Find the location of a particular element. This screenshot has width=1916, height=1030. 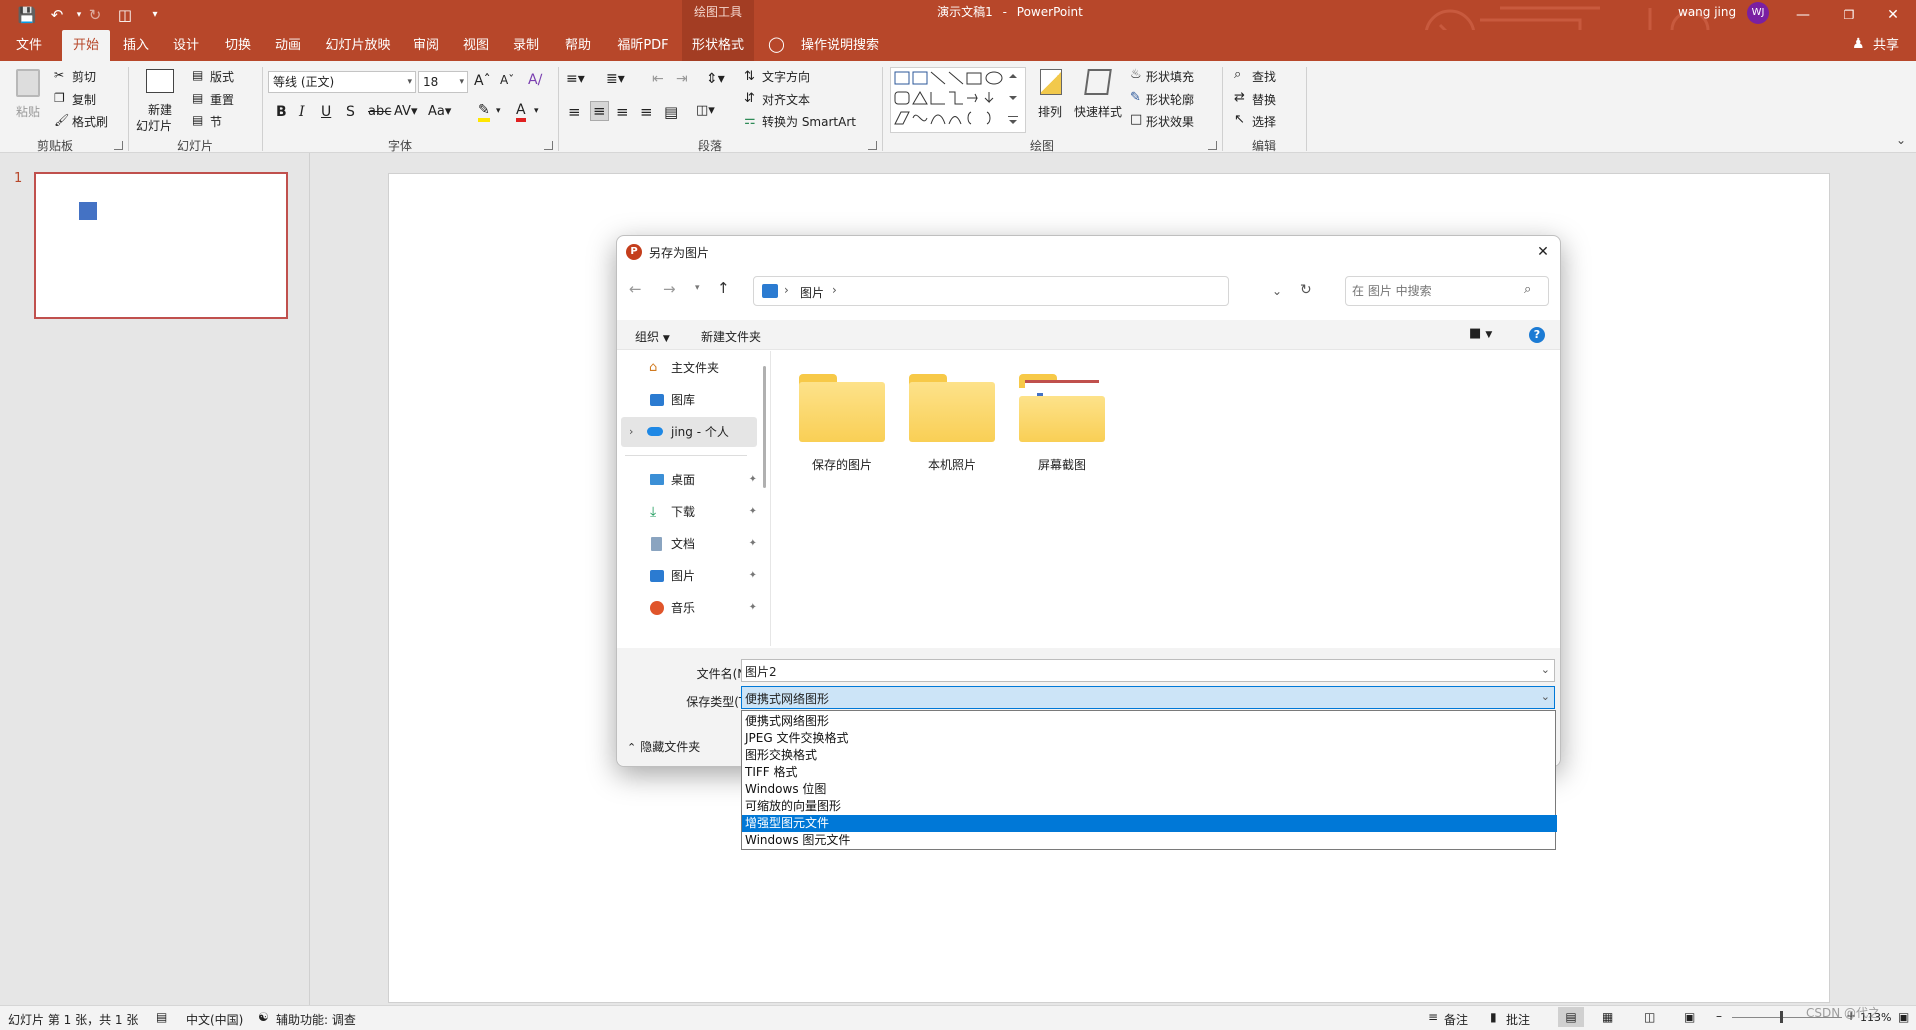

shapes-gallery is located at coordinates (958, 100).